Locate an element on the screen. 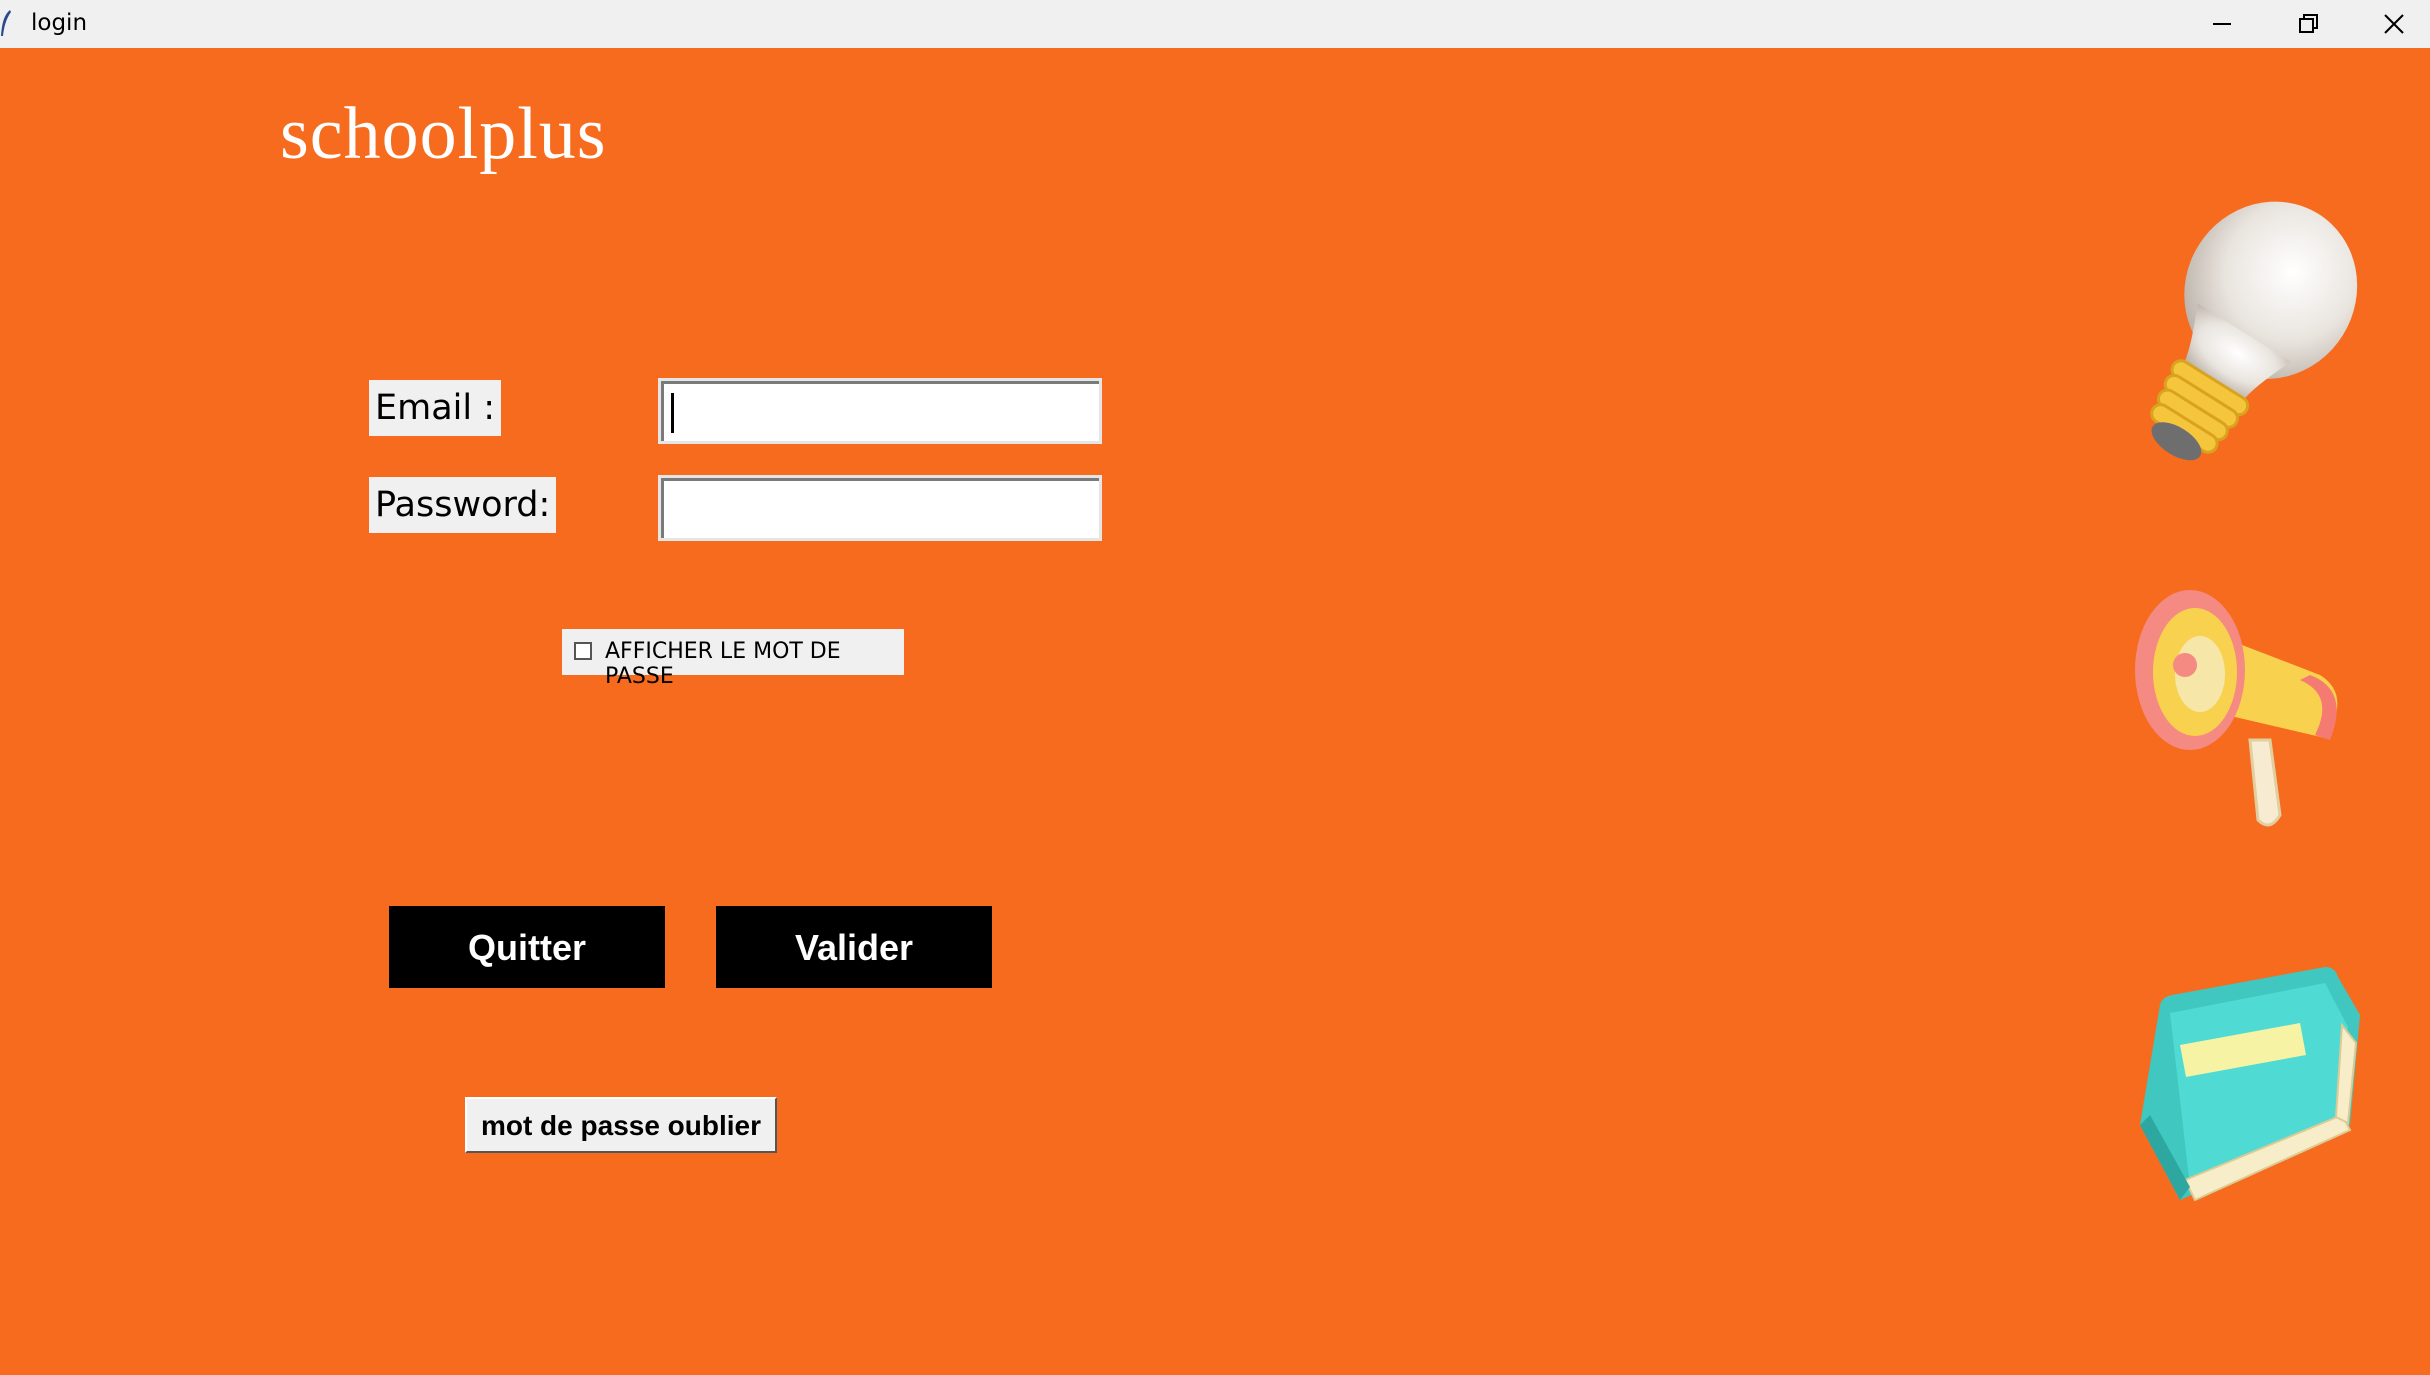 This screenshot has width=2430, height=1375. text-caret is located at coordinates (672, 413).